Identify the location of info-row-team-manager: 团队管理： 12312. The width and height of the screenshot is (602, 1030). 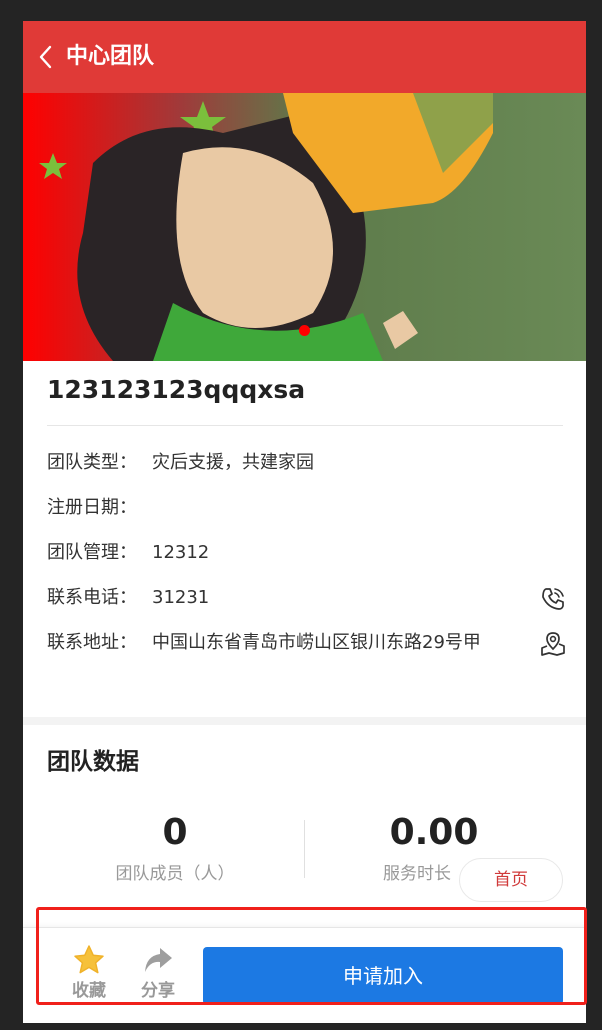
(307, 553).